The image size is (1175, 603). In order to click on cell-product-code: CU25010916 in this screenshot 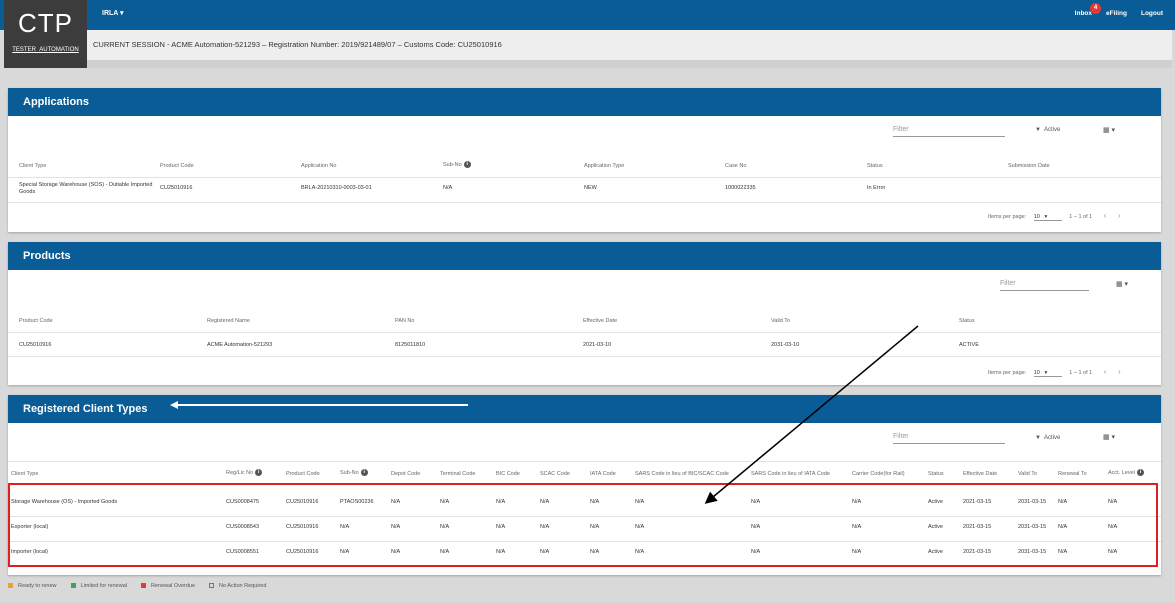, I will do `click(176, 188)`.